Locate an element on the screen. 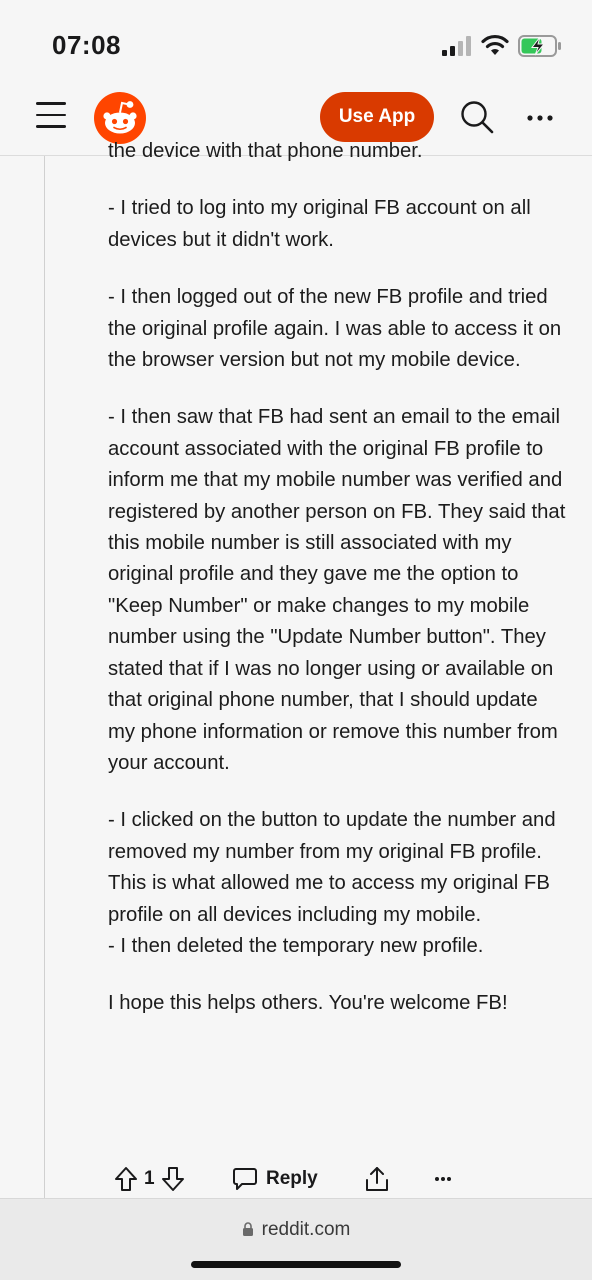 The width and height of the screenshot is (592, 1280). cellular-signal-icon is located at coordinates (456, 46).